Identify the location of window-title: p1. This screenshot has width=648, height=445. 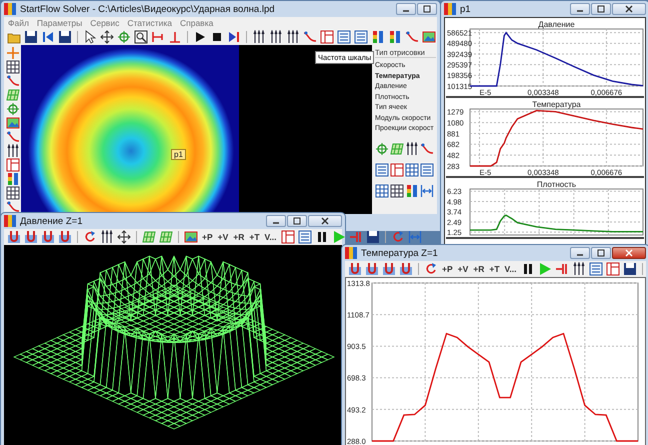
(465, 9).